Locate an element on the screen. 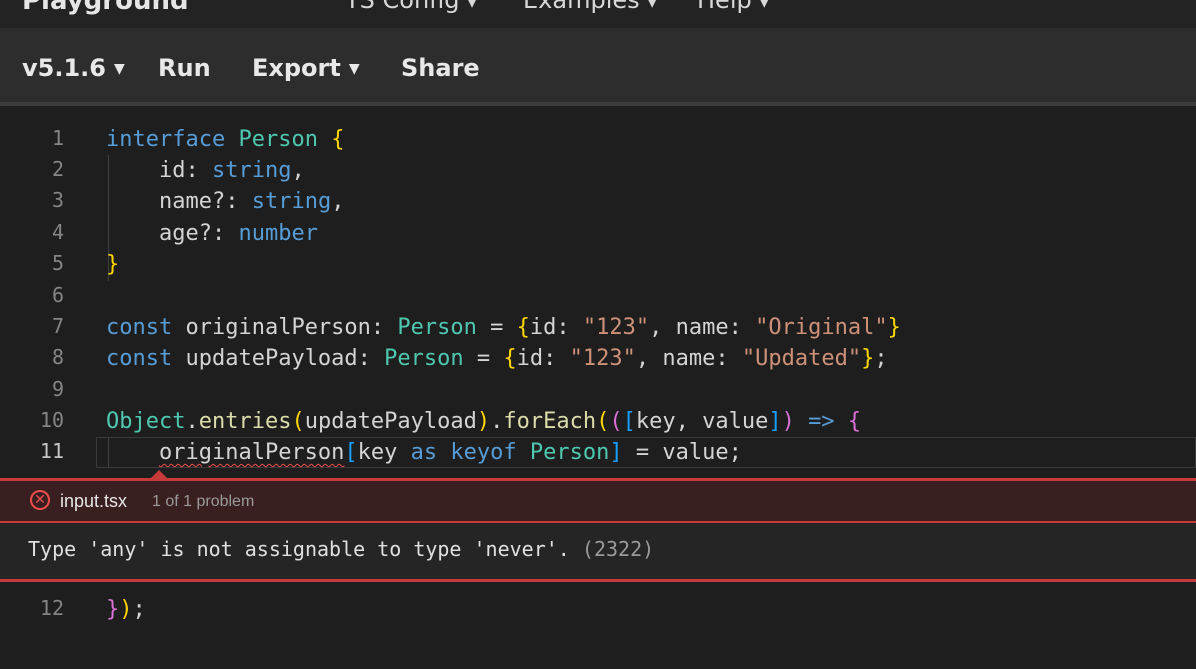 The height and width of the screenshot is (669, 1196). version-select: v5.1.6 ▼ is located at coordinates (73, 68).